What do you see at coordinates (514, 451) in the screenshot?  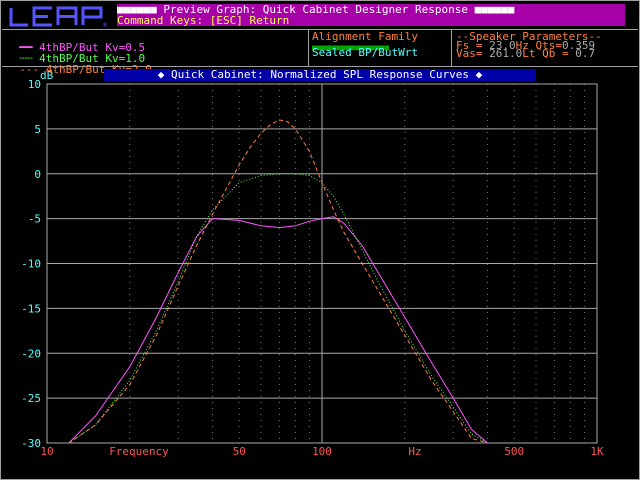 I see `x-tick-label: 500` at bounding box center [514, 451].